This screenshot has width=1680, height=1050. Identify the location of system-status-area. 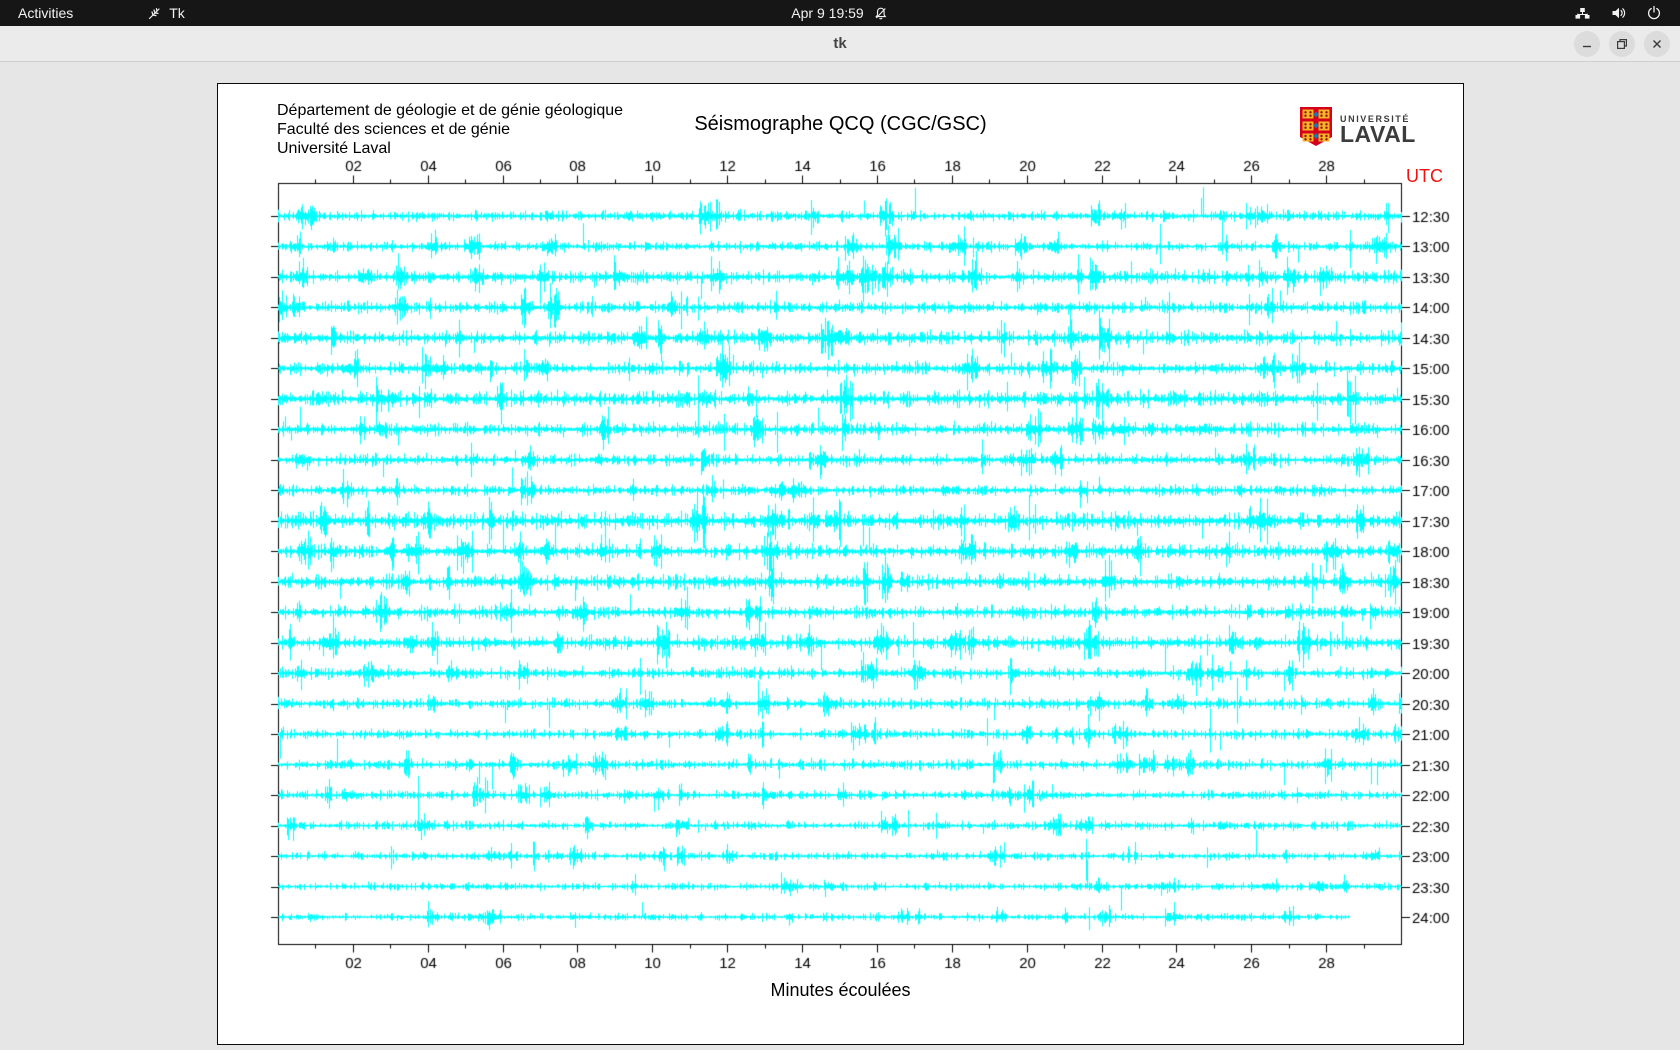
(1627, 13).